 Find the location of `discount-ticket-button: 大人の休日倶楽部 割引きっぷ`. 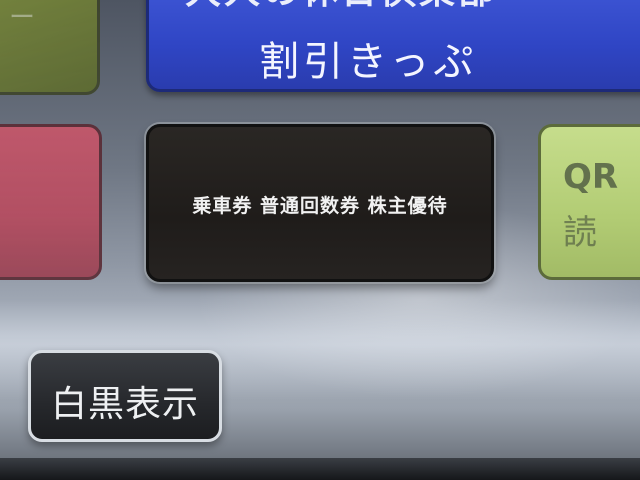

discount-ticket-button: 大人の休日倶楽部 割引きっぷ is located at coordinates (393, 46).